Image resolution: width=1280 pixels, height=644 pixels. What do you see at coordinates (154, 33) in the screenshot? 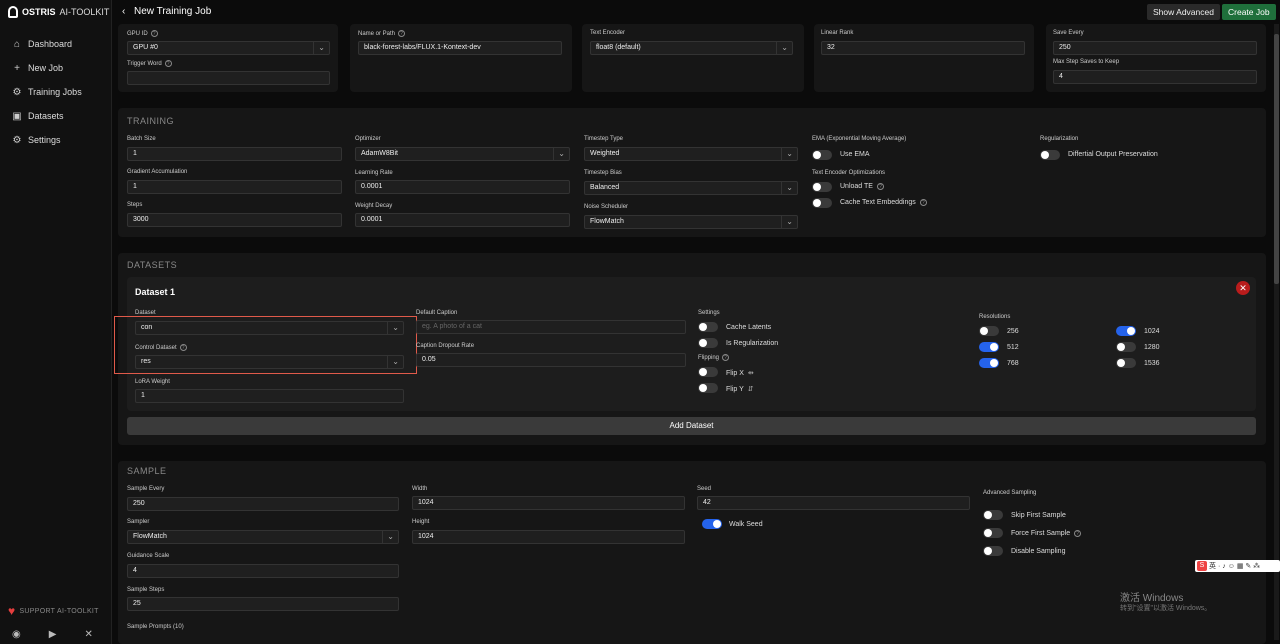
I see `help-icon: ?` at bounding box center [154, 33].